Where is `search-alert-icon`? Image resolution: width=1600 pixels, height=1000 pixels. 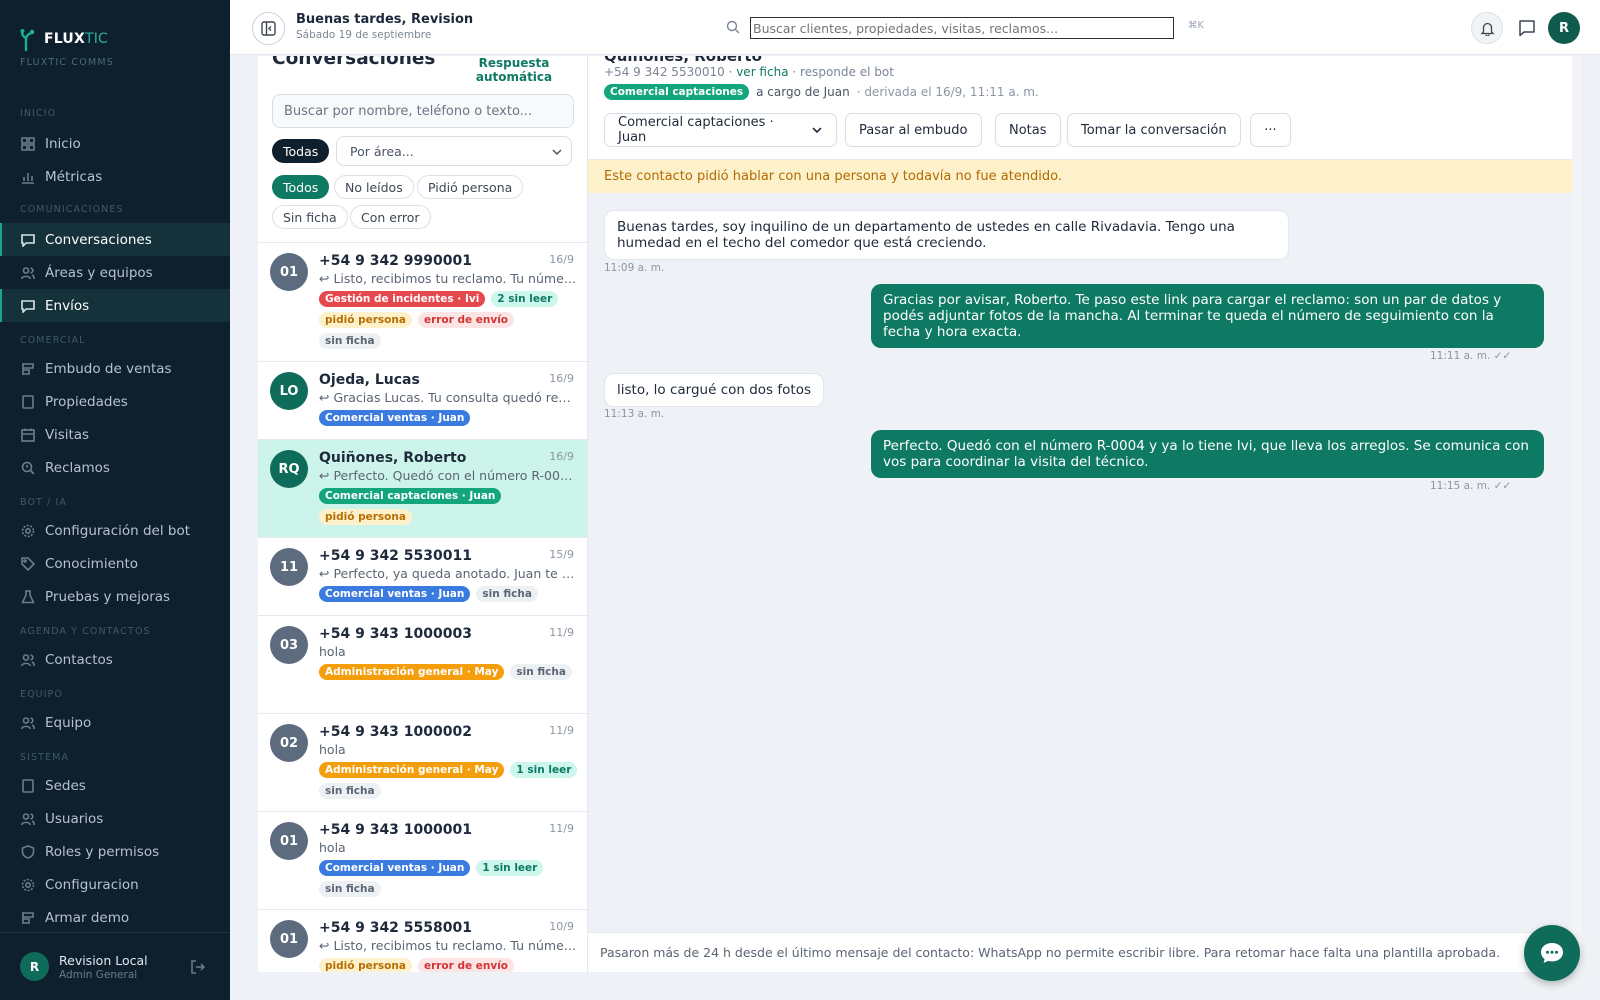 search-alert-icon is located at coordinates (27, 467).